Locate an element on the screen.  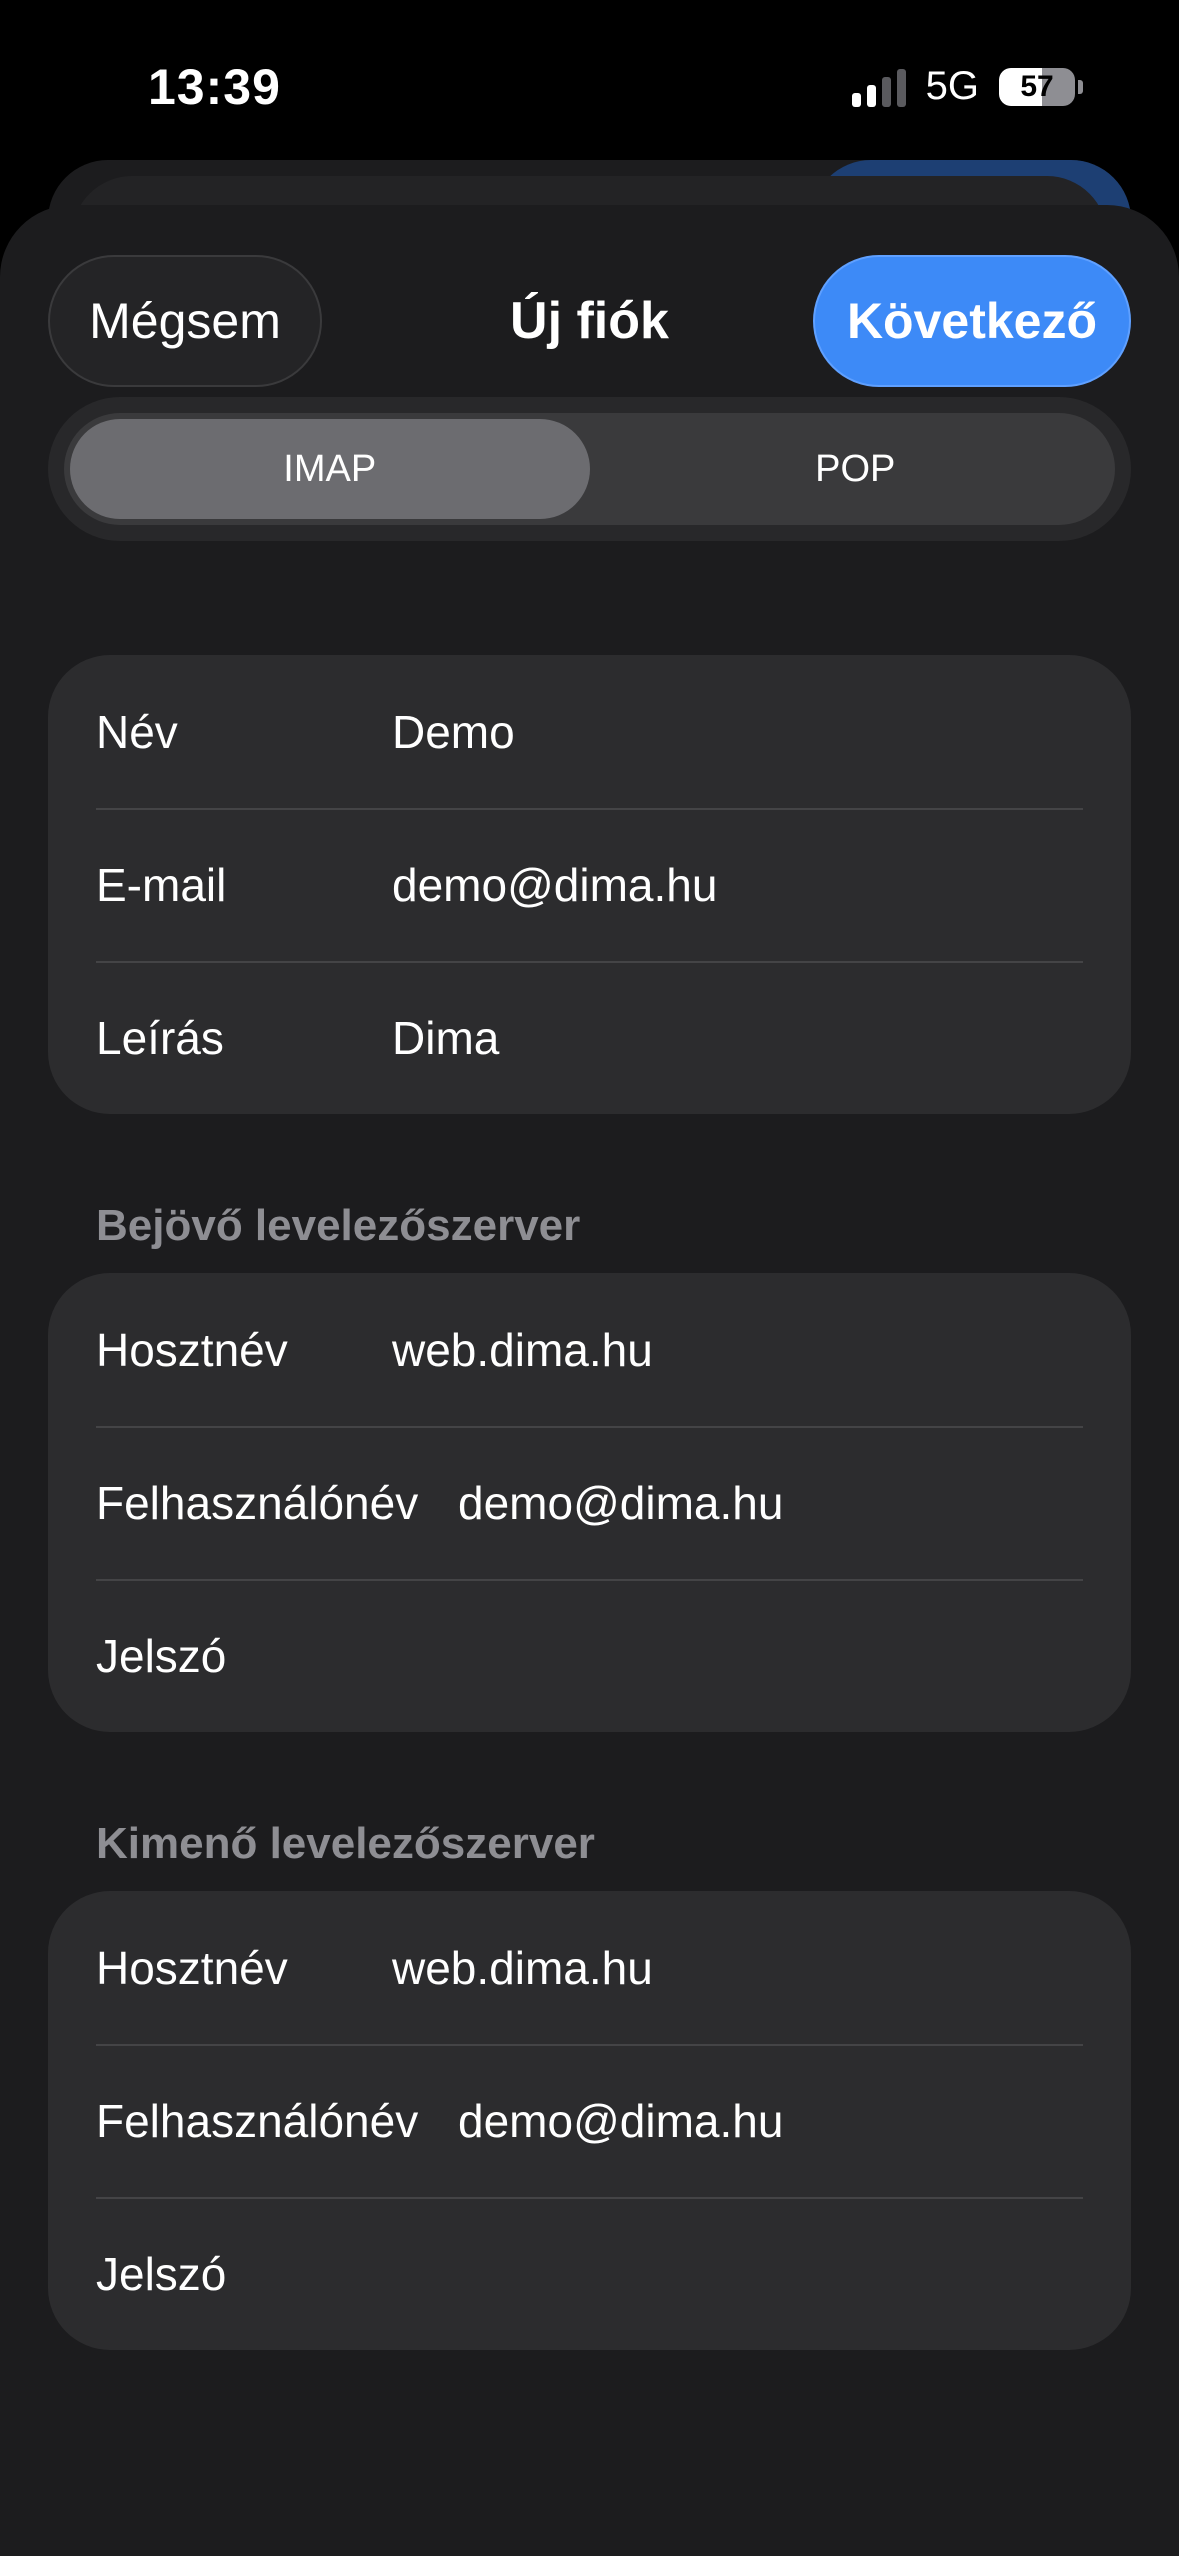
status-time: 13:39 is located at coordinates (214, 87).